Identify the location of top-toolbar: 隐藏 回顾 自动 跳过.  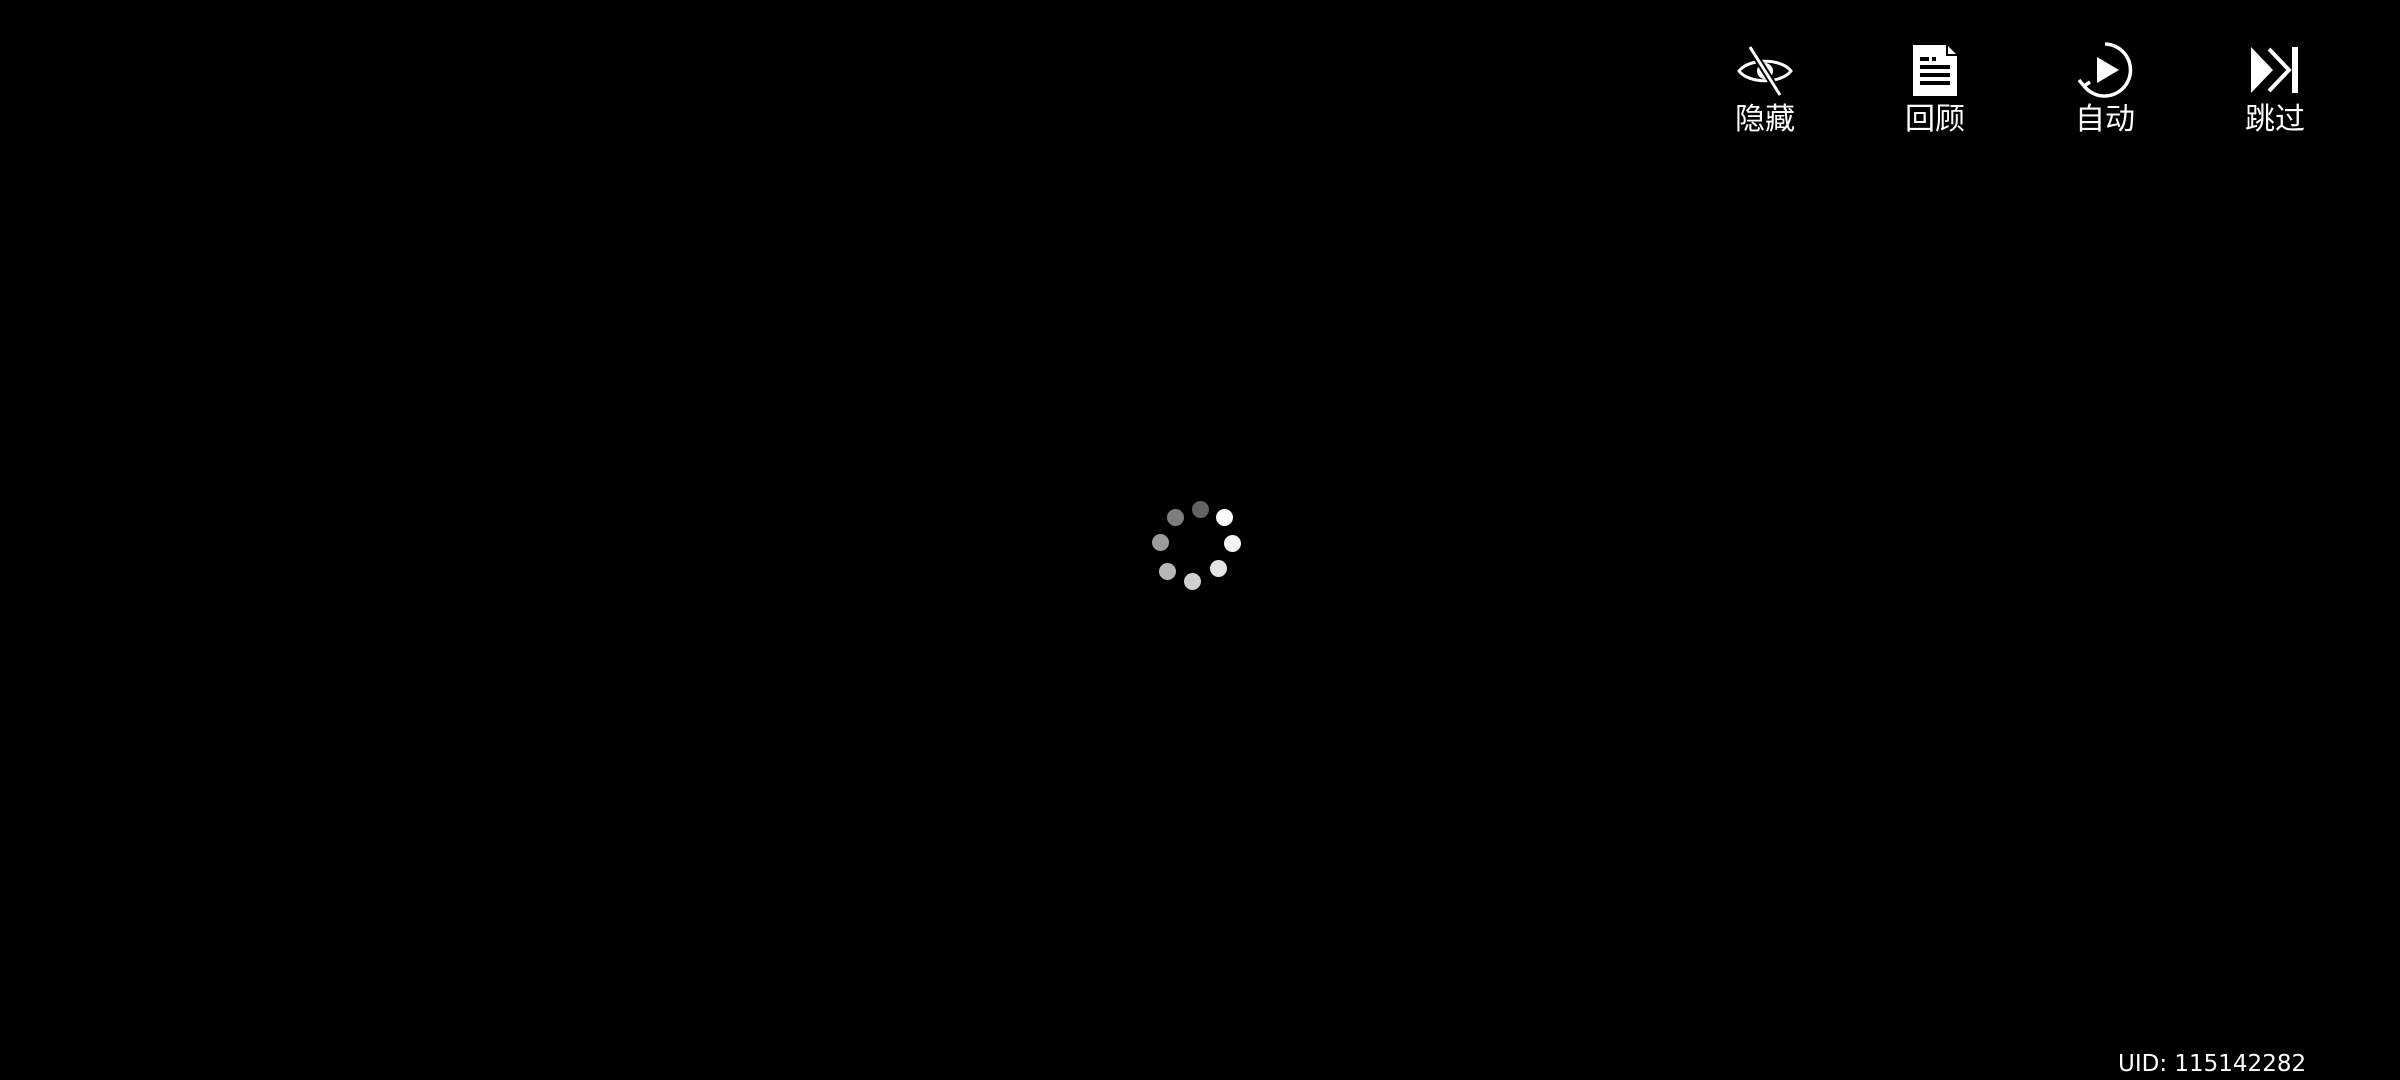
(2010, 95).